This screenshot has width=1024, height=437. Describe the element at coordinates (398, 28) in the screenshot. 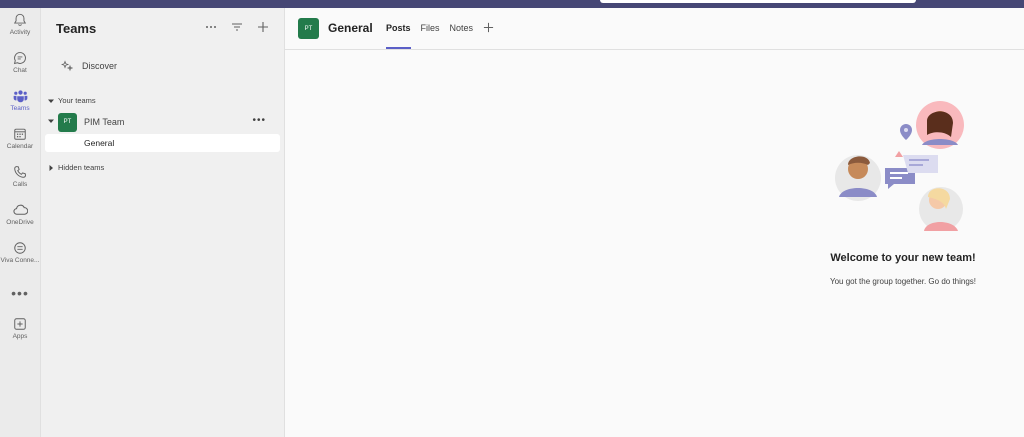

I see `tab-posts: Posts` at that location.